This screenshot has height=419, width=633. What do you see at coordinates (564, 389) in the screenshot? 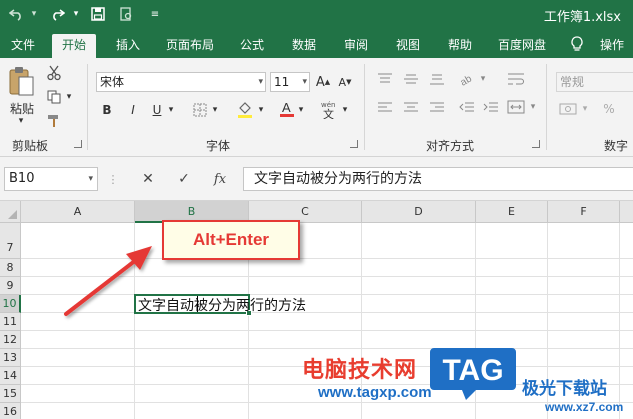
I see `watermark-site-name: 极光下载站` at bounding box center [564, 389].